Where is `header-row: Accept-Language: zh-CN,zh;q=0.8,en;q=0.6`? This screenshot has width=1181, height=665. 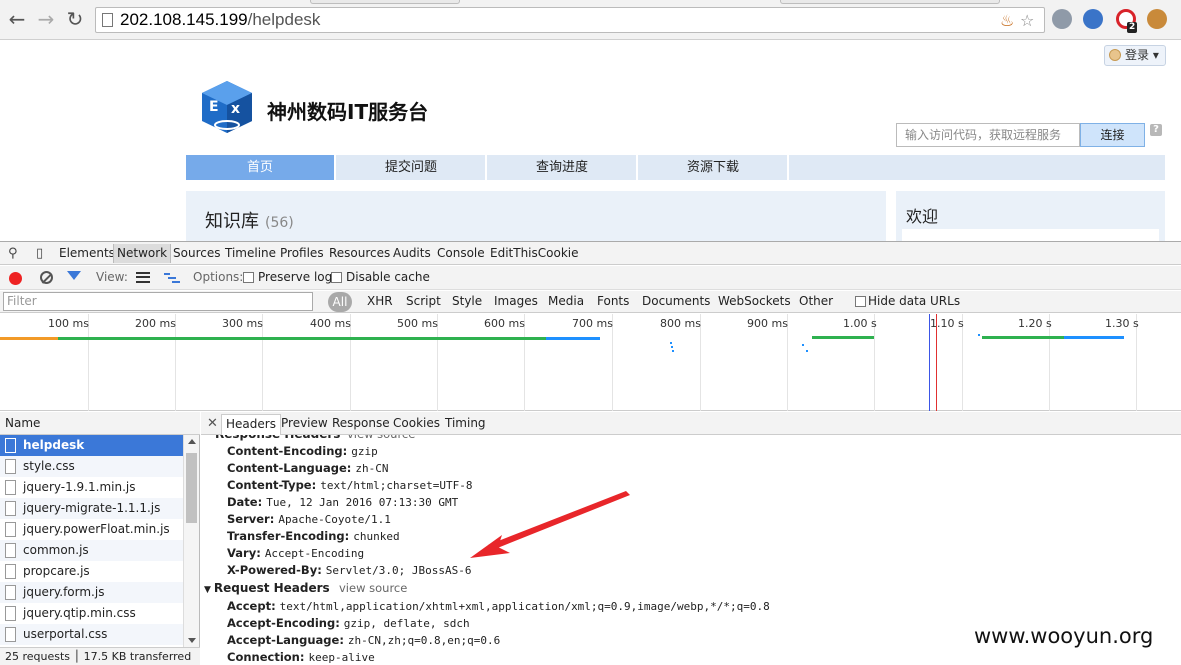
header-row: Accept-Language: zh-CN,zh;q=0.8,en;q=0.6 is located at coordinates (363, 640).